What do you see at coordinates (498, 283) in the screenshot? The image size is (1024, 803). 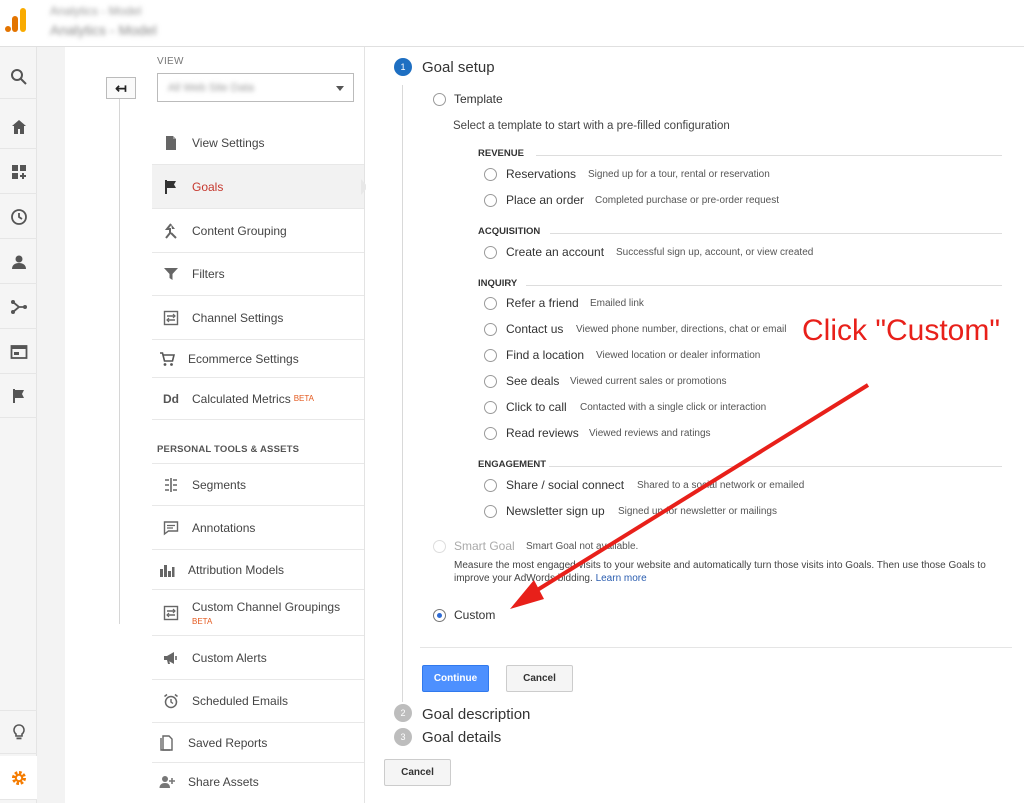 I see `category-inquiry: INQUIRY` at bounding box center [498, 283].